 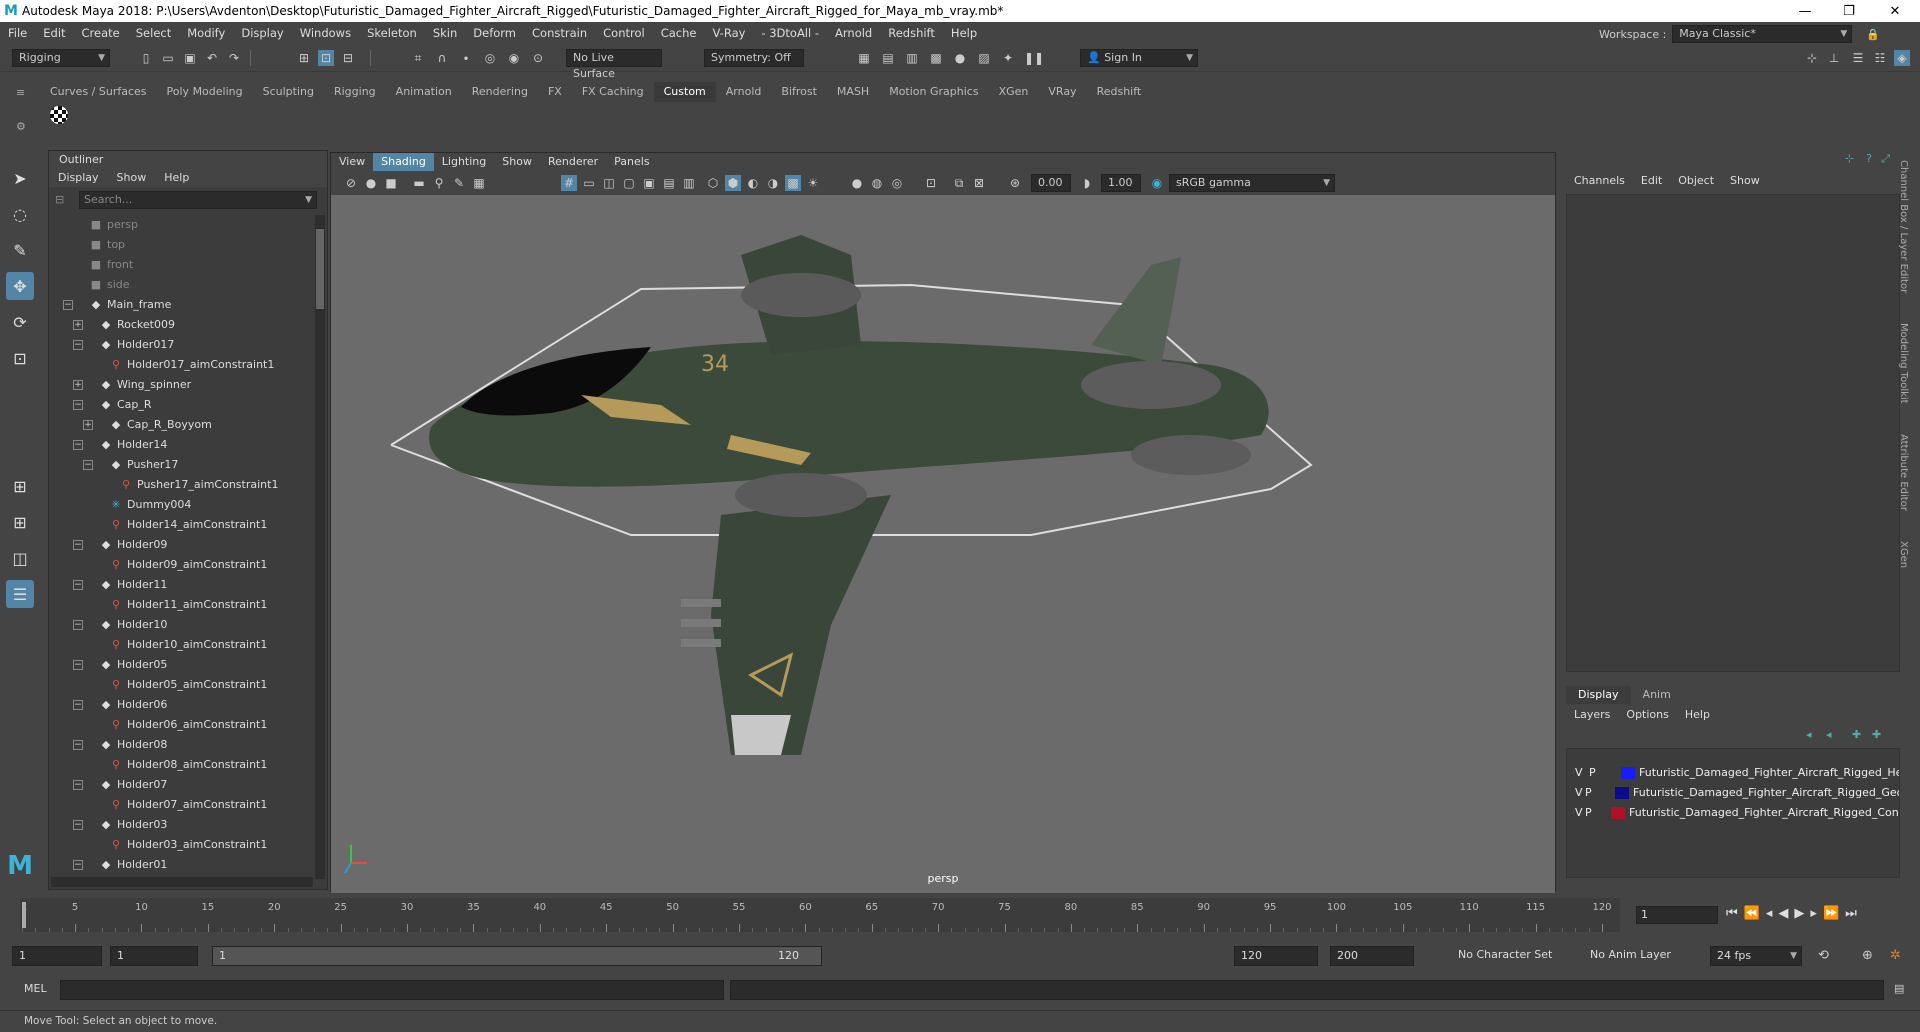 I want to click on motion-blur-icon: ◎, so click(x=897, y=183).